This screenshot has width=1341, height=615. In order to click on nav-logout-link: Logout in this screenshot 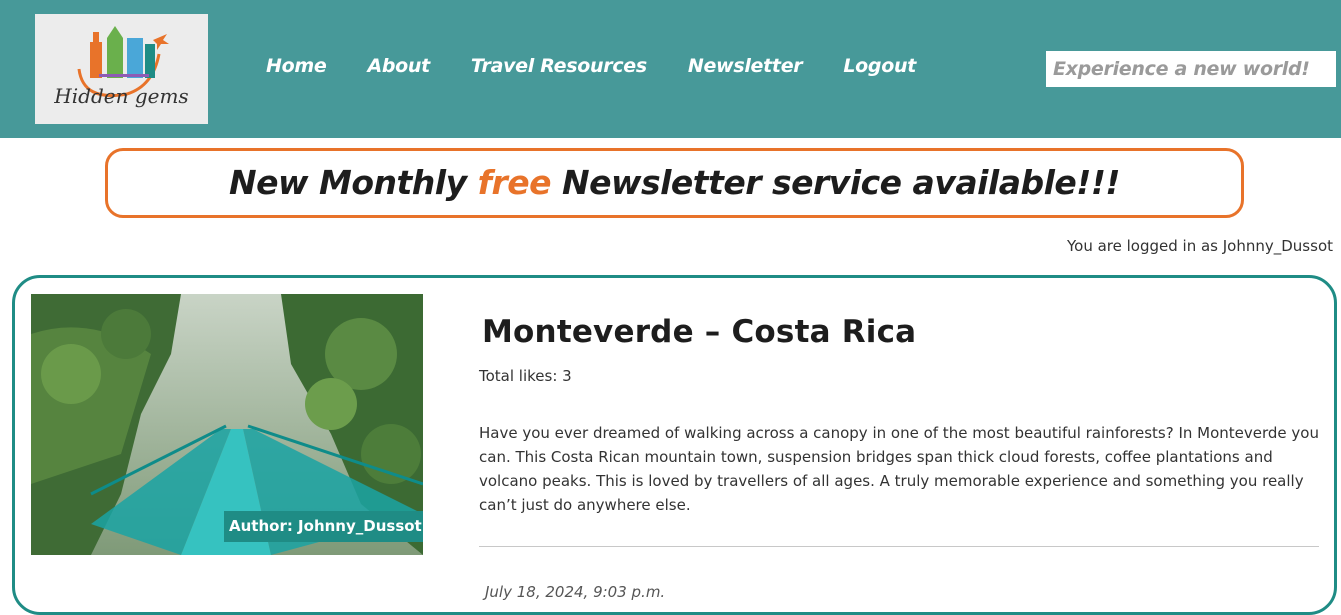, I will do `click(879, 66)`.